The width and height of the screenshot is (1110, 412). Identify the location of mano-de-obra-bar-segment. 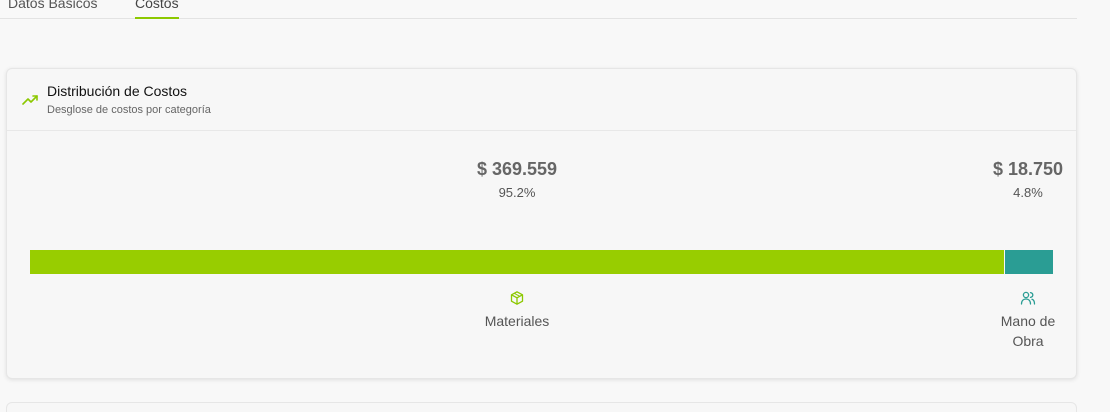
(1028, 262).